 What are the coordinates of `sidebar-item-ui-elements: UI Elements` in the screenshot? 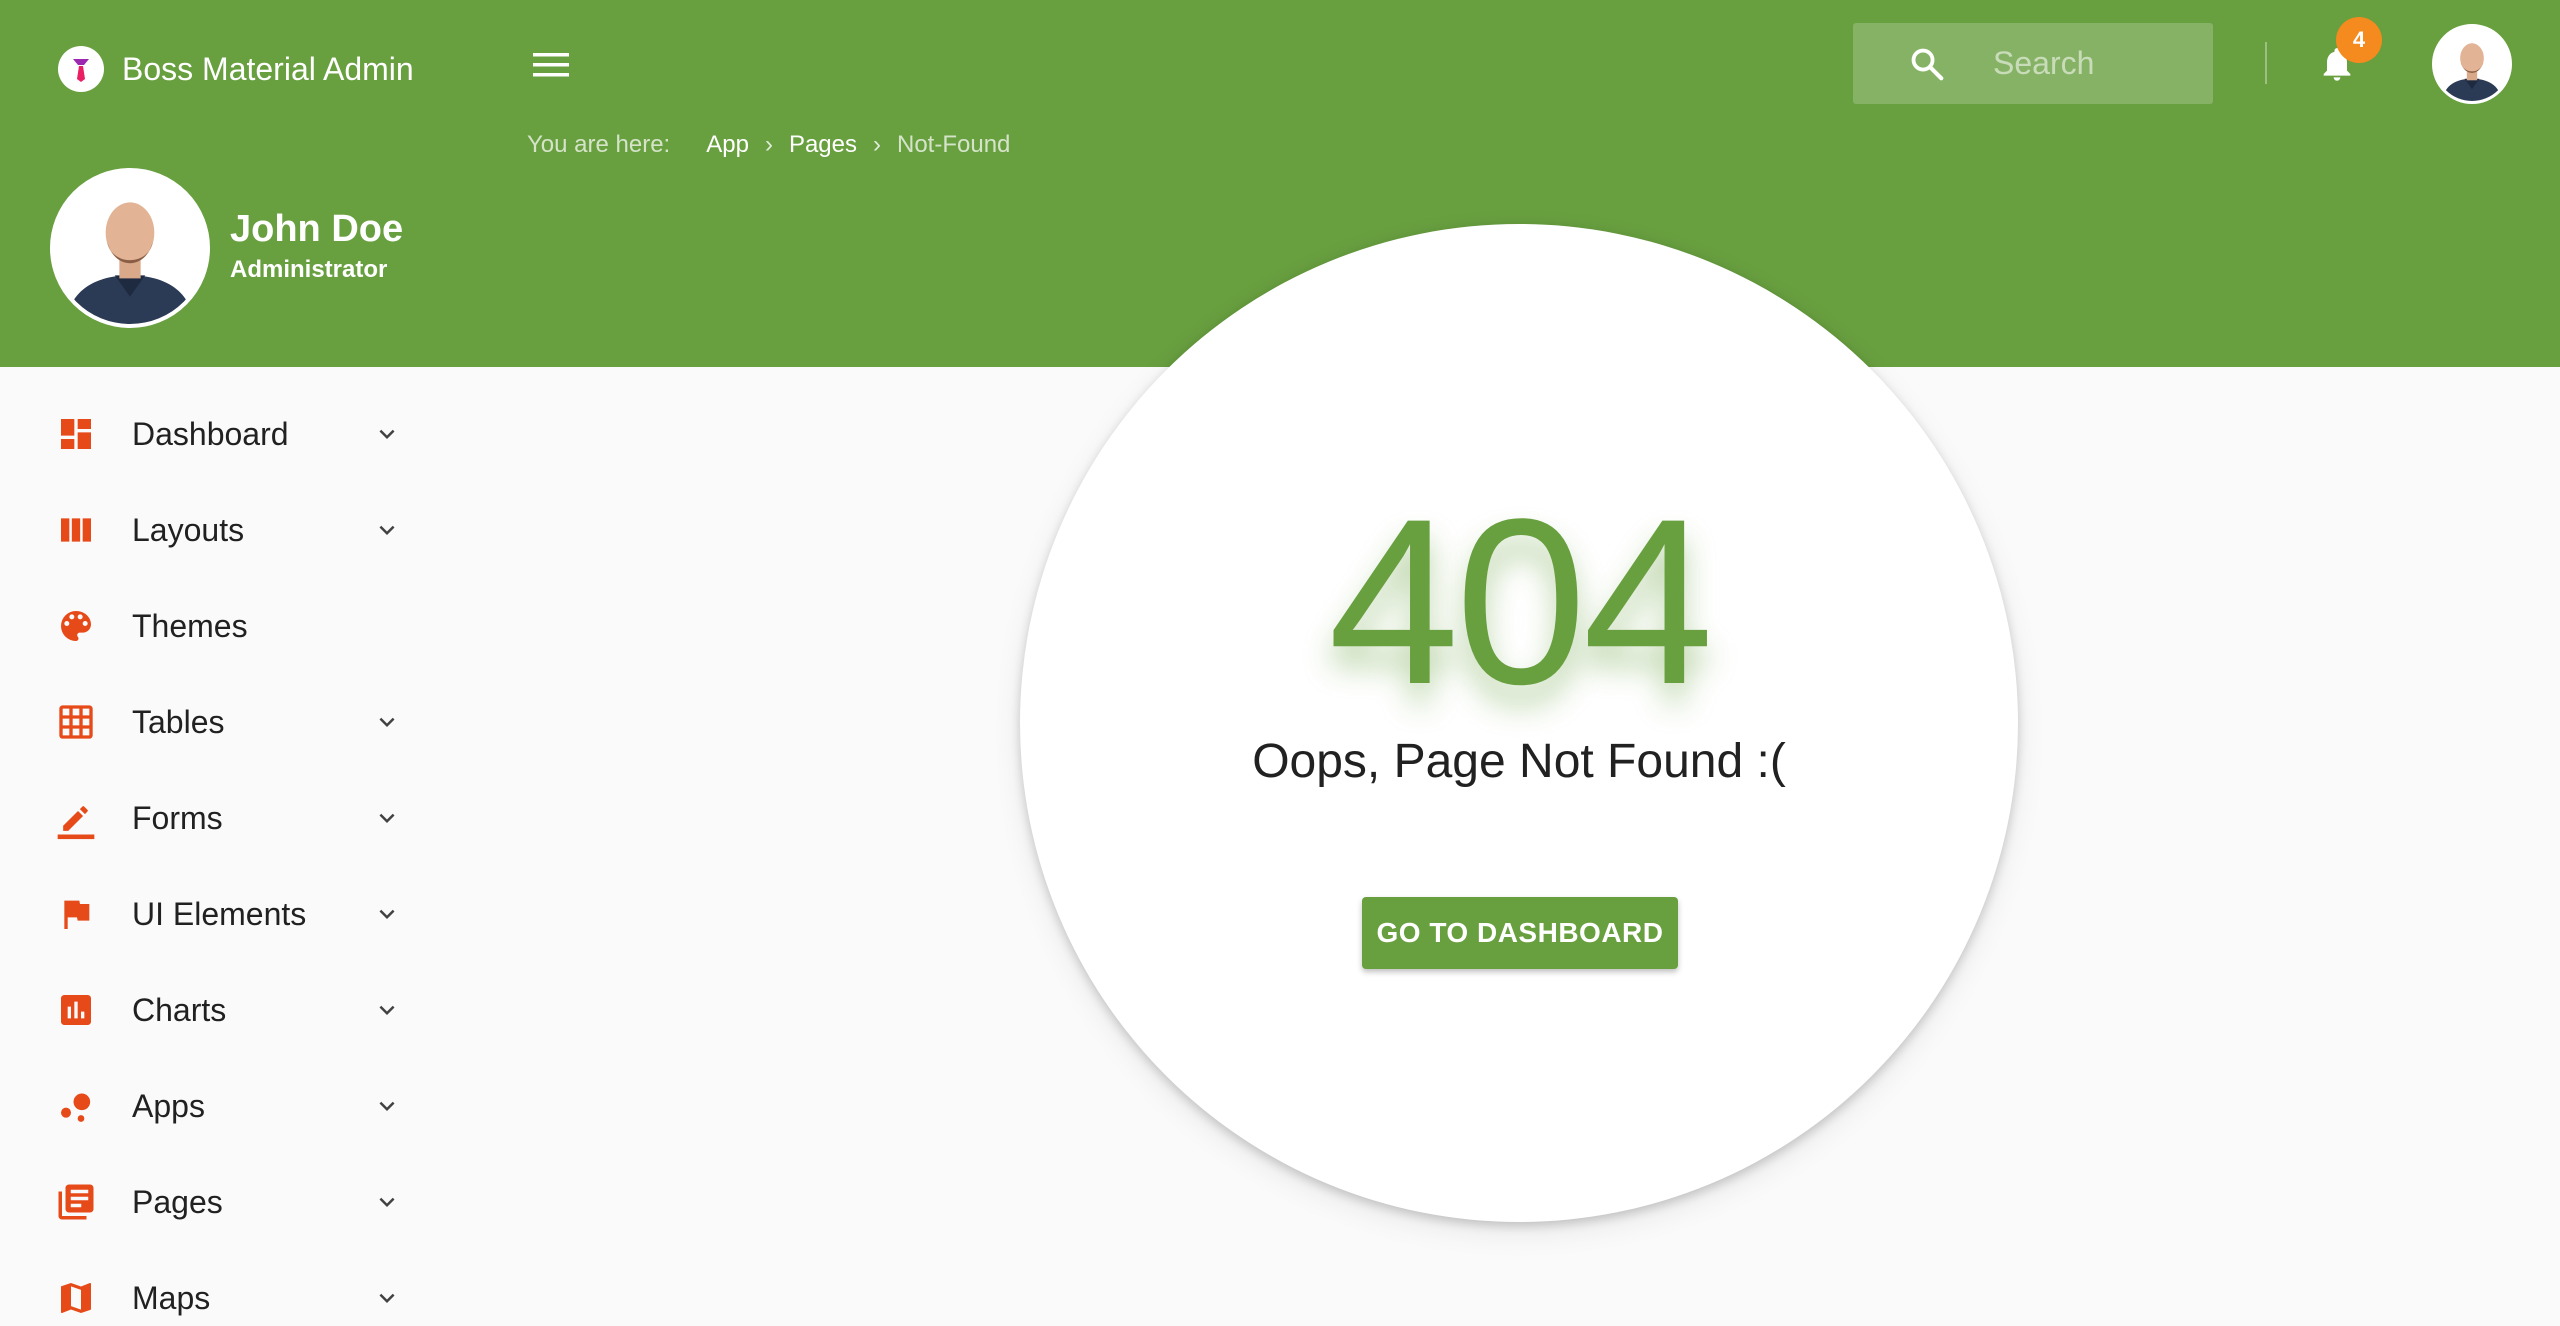 It's located at (220, 914).